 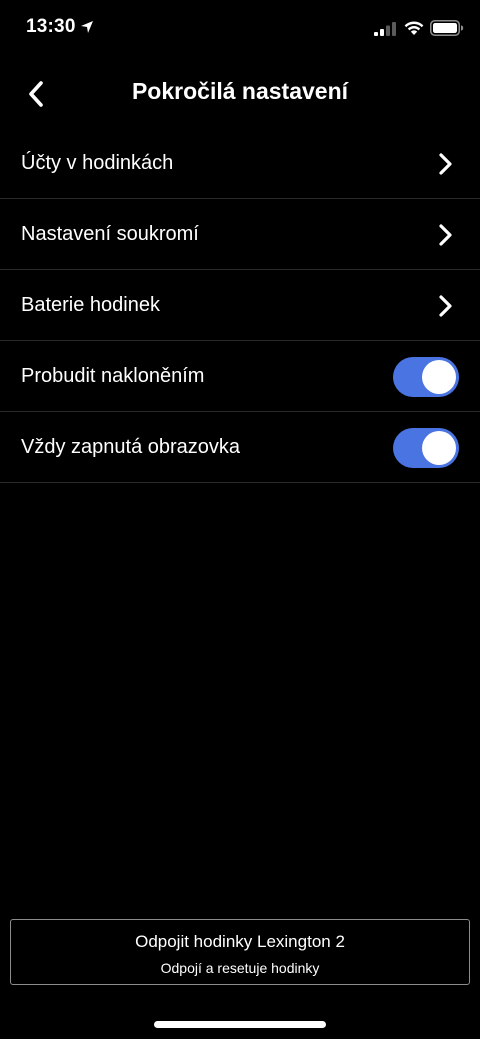 What do you see at coordinates (240, 376) in the screenshot?
I see `settings-item-raise-to-wake: Probudit nakloněním` at bounding box center [240, 376].